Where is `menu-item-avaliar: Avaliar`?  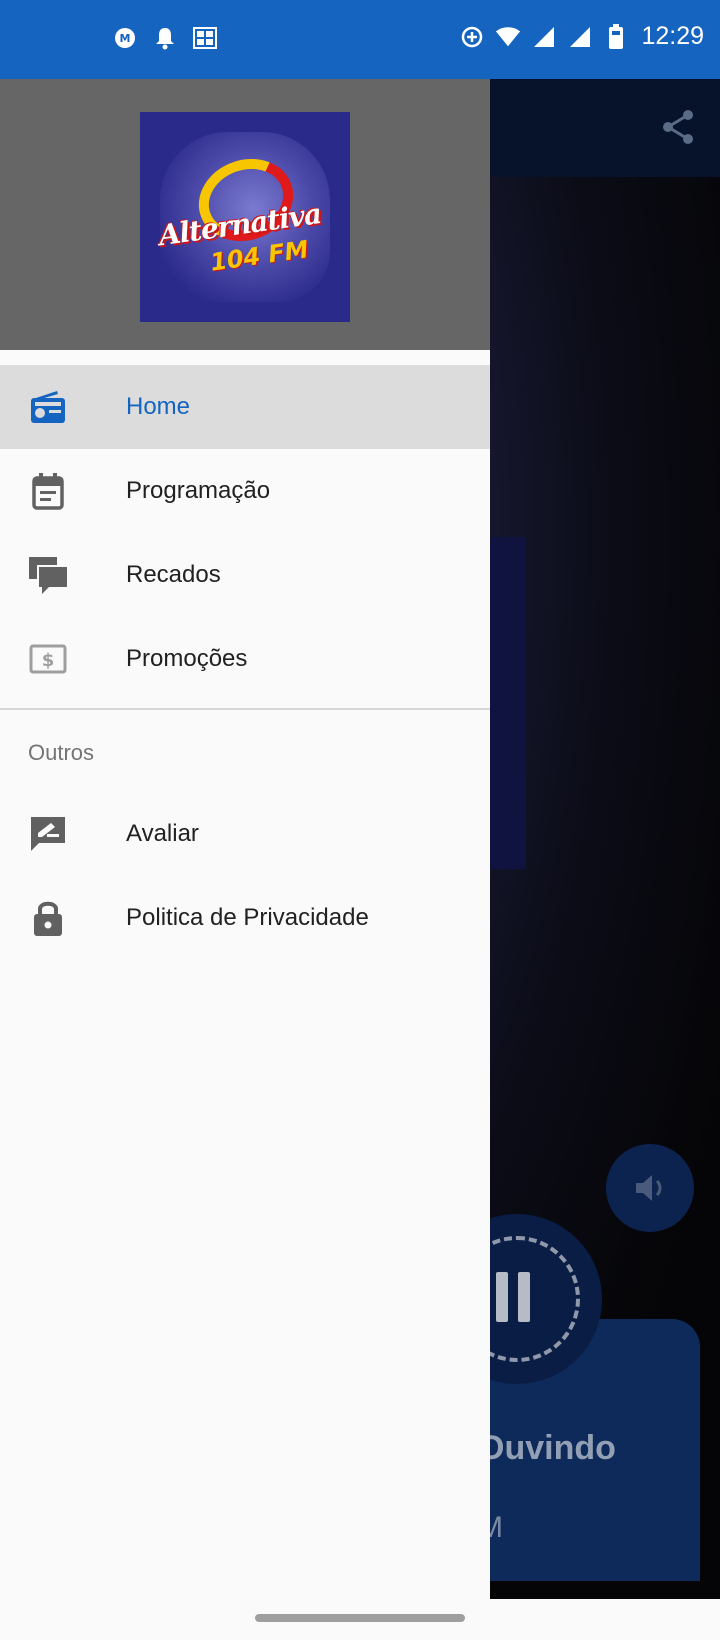 menu-item-avaliar: Avaliar is located at coordinates (245, 834).